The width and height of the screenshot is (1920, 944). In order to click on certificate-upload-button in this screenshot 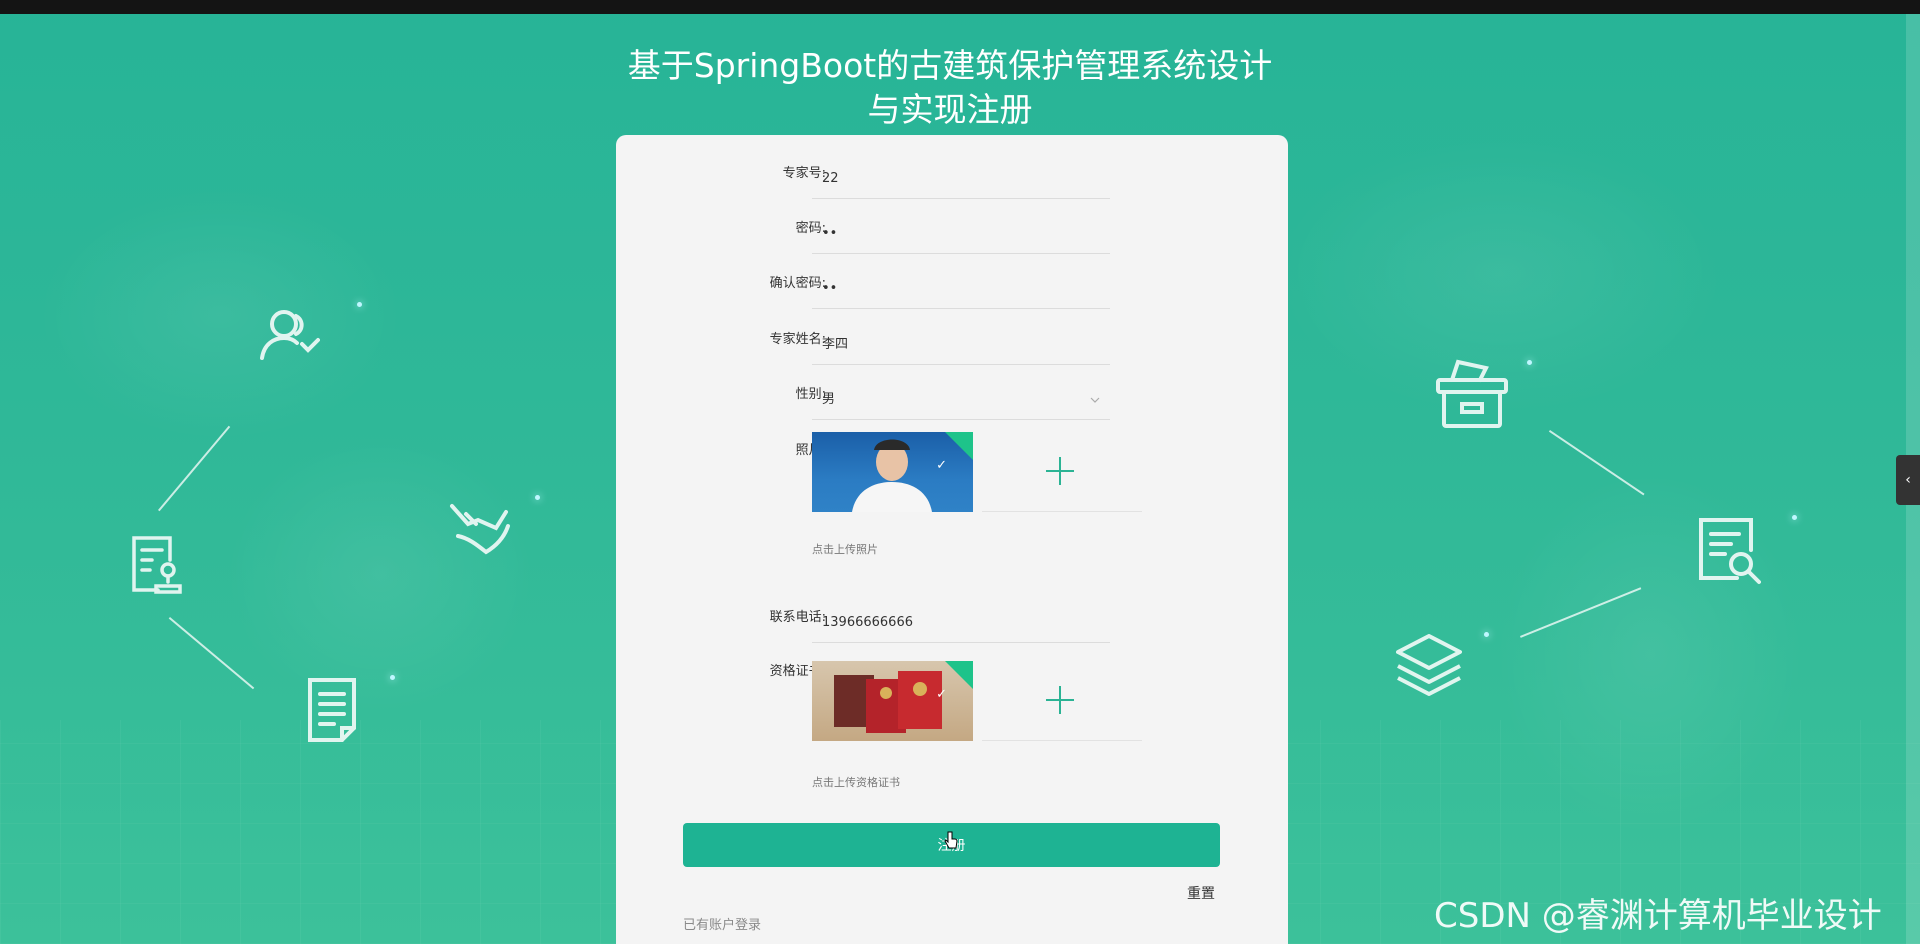, I will do `click(1062, 701)`.